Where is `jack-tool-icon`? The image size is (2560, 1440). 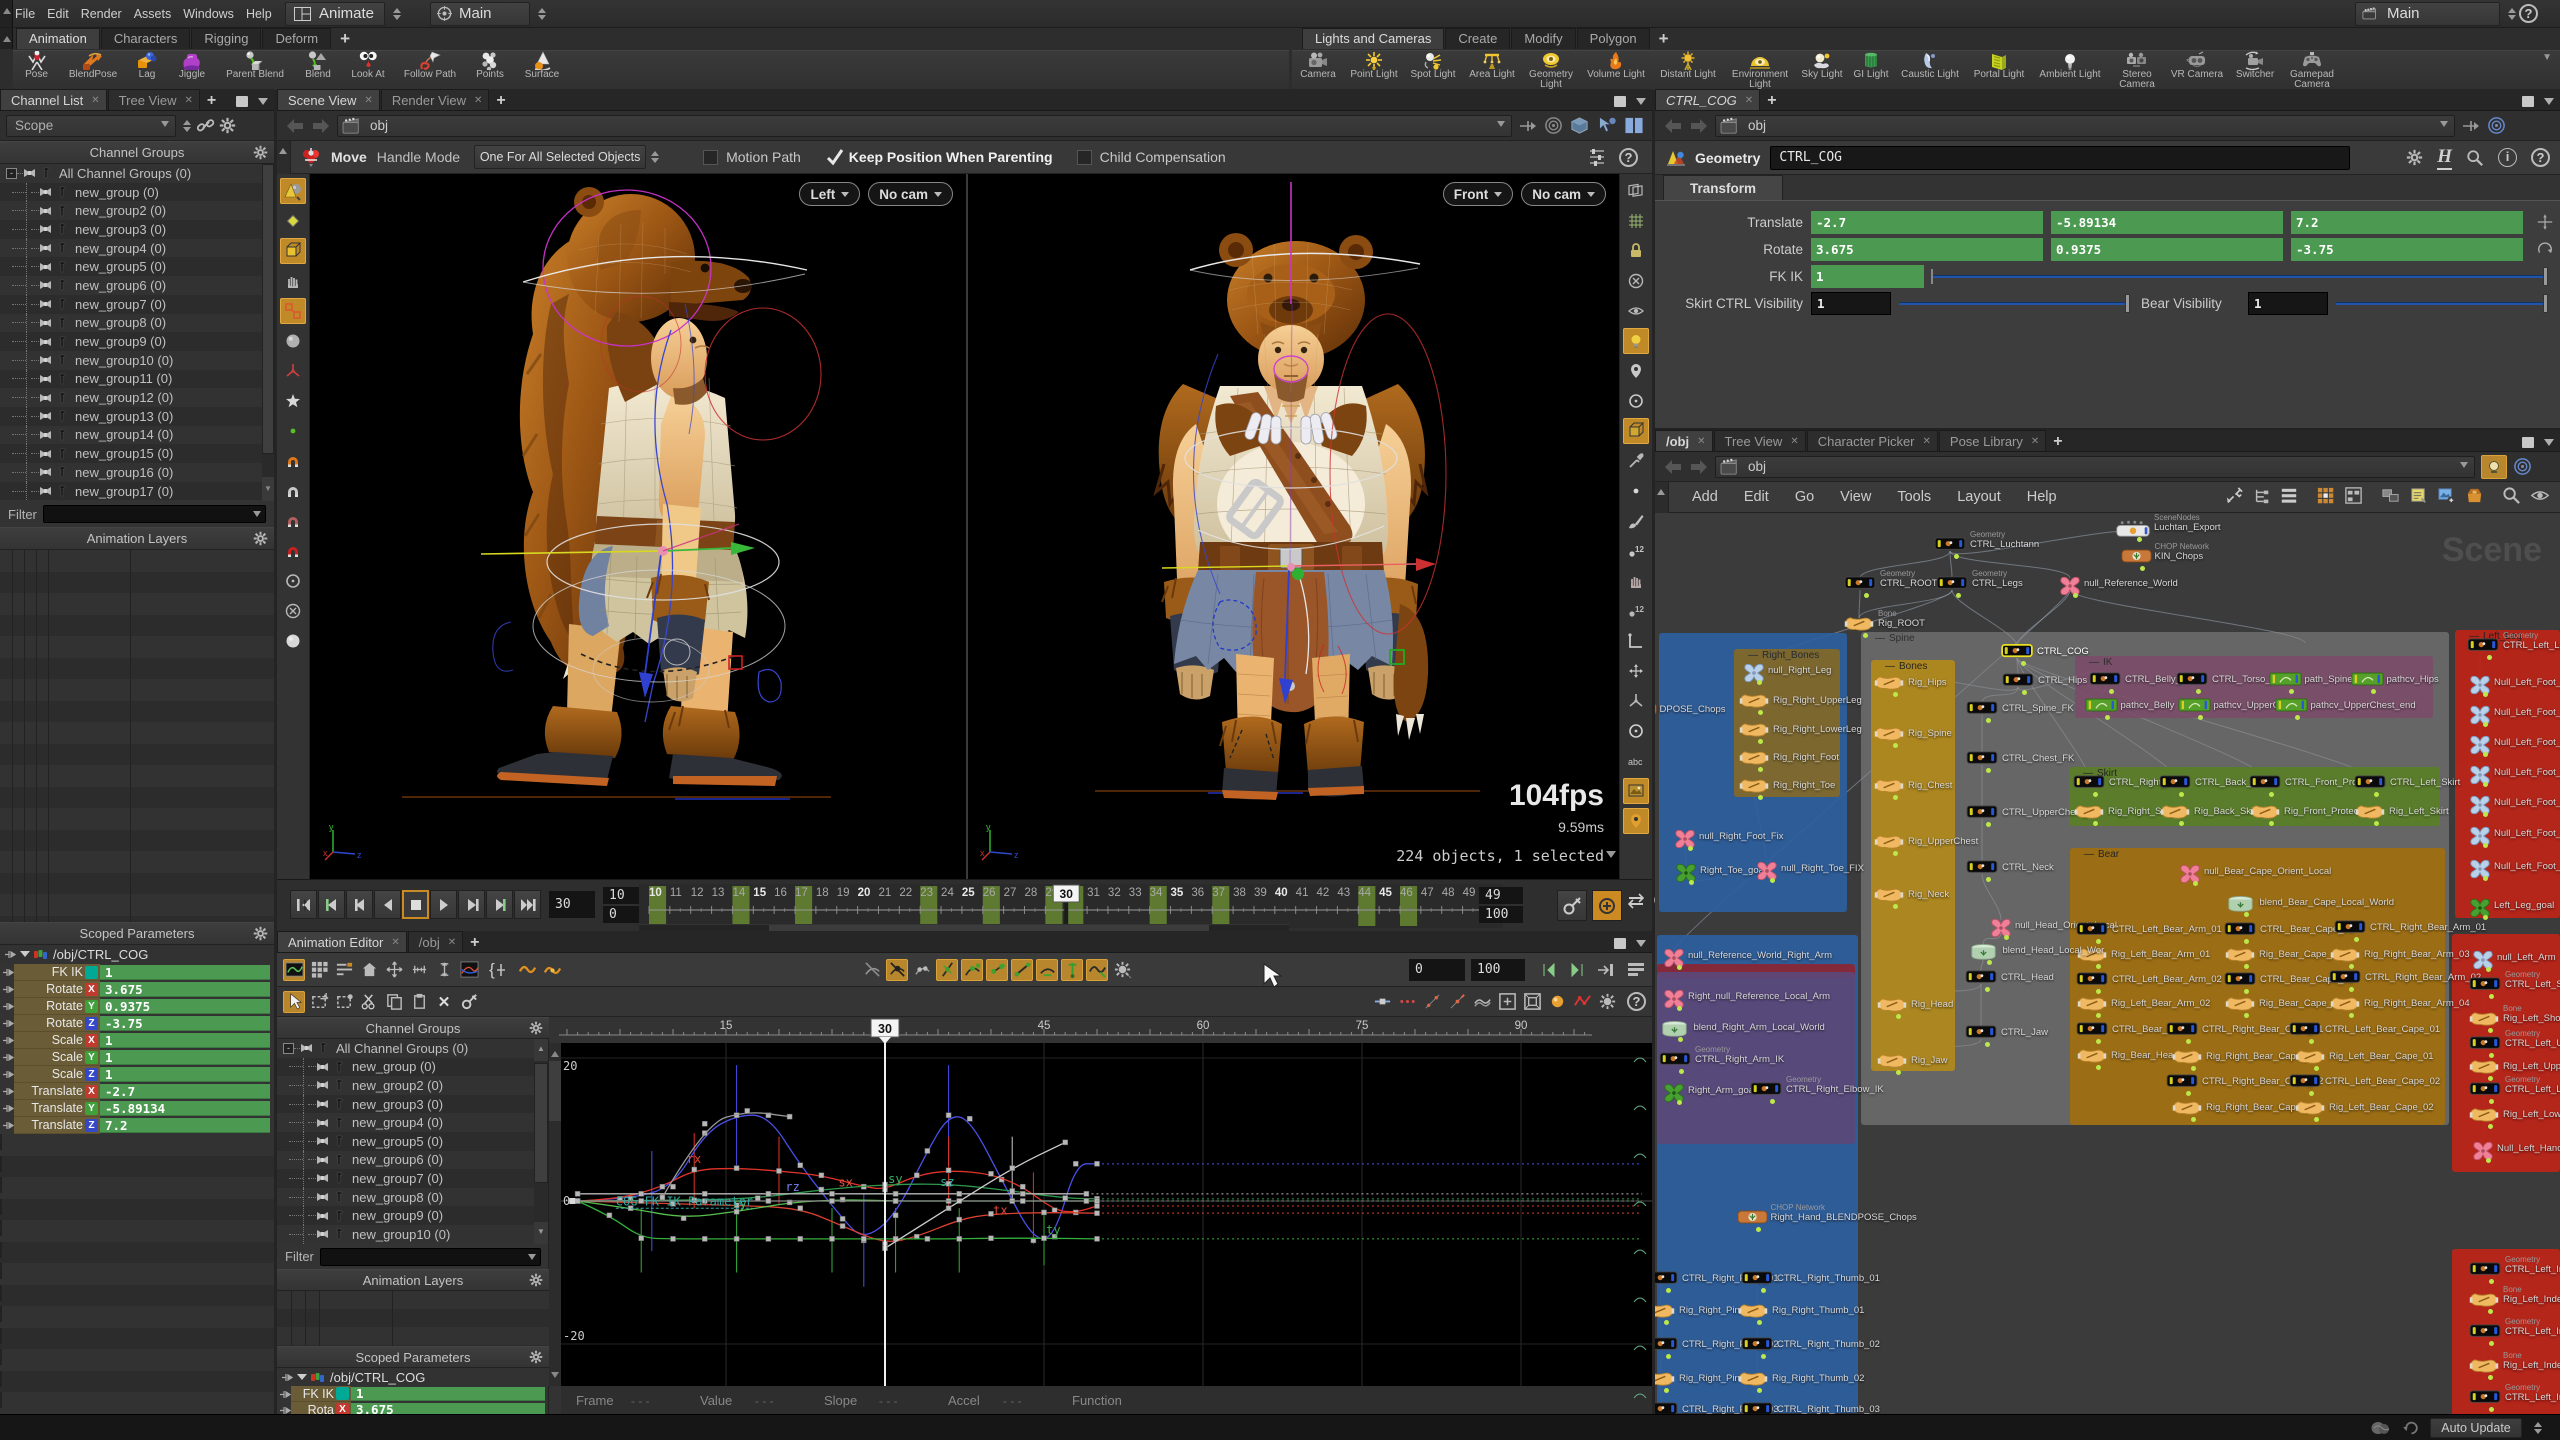
jack-tool-icon is located at coordinates (293, 401).